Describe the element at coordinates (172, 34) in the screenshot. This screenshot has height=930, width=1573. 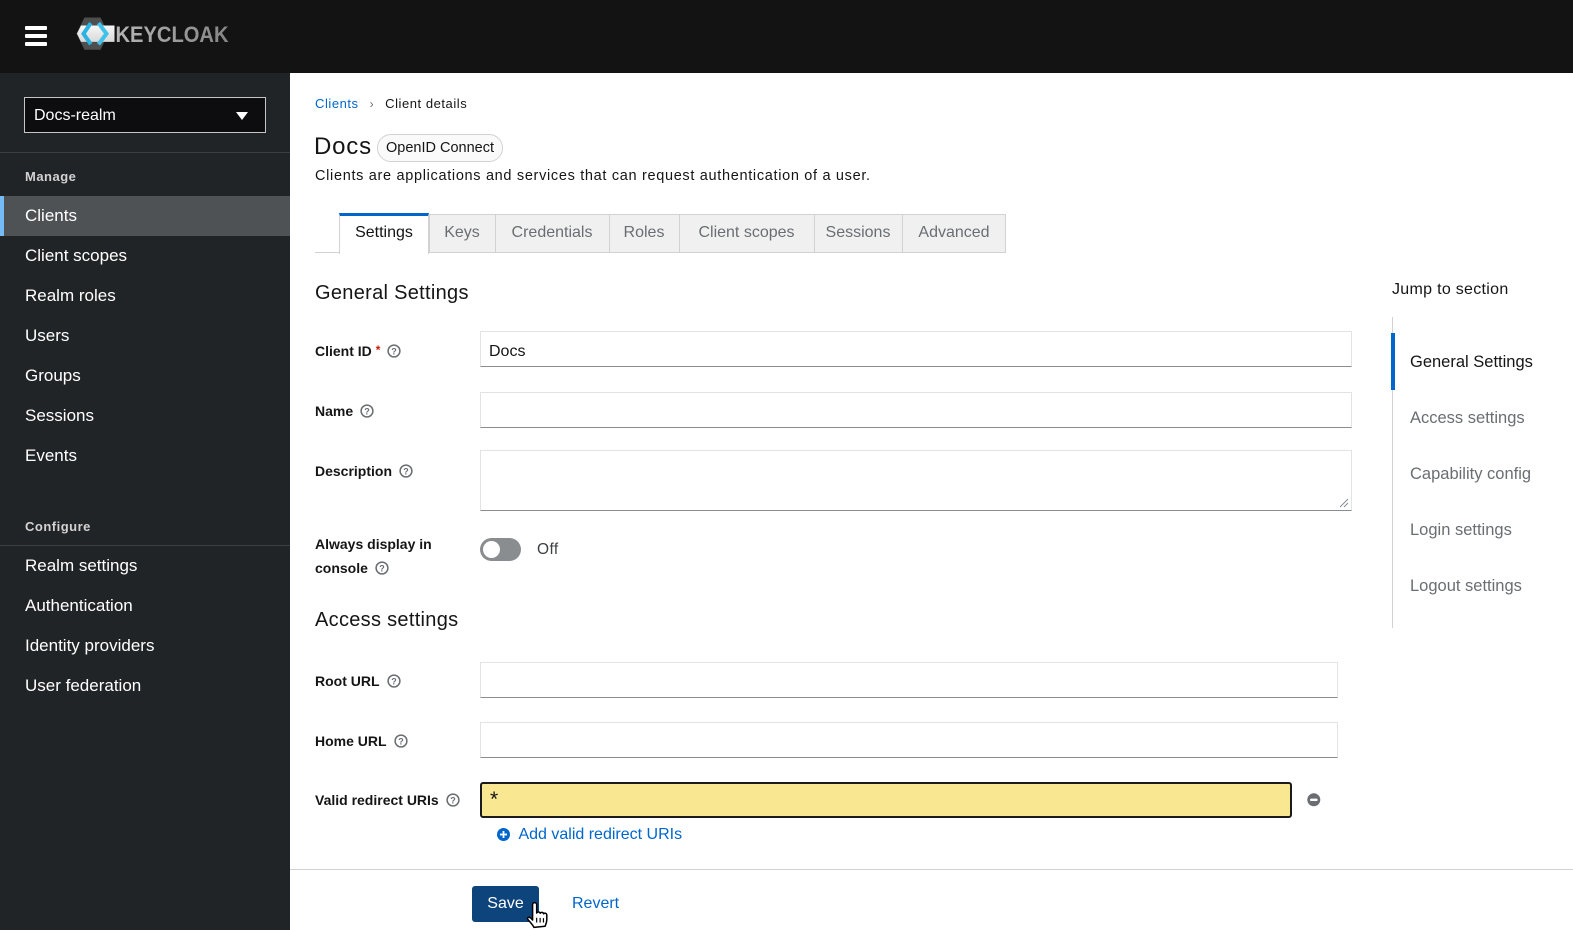
I see `svg-text: KEYCLOAK` at that location.